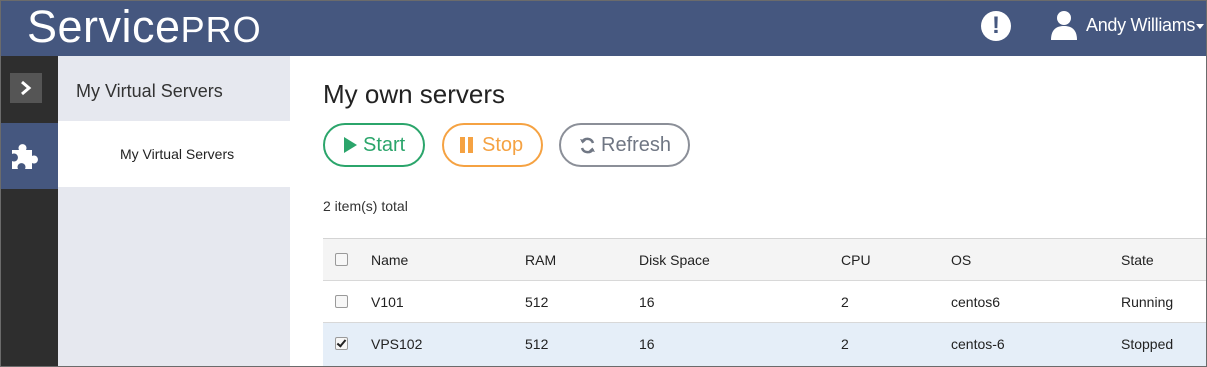 This screenshot has height=367, width=1207. Describe the element at coordinates (221, 29) in the screenshot. I see `brand-sub: PRO` at that location.